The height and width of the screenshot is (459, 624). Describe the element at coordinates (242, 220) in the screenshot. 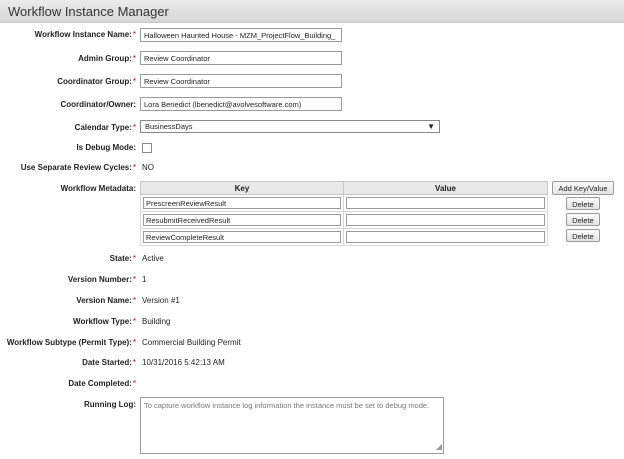

I see `metadata-key-input: ResubmitReceivedResult` at that location.